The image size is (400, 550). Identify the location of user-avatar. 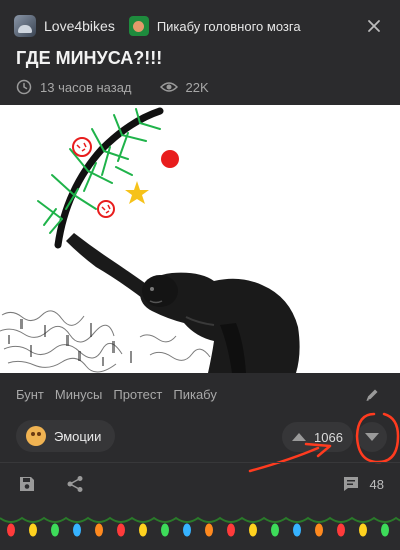
(25, 26).